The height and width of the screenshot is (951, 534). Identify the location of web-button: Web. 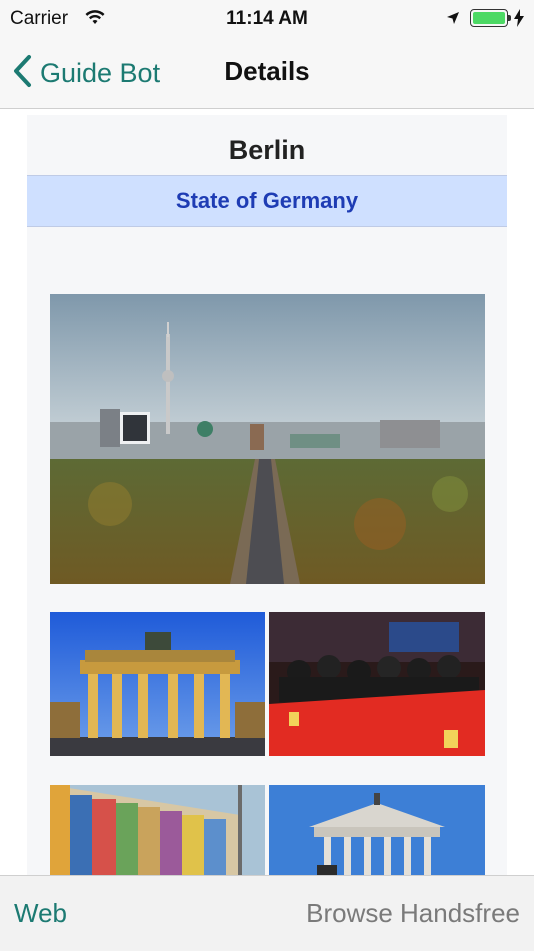
(40, 913).